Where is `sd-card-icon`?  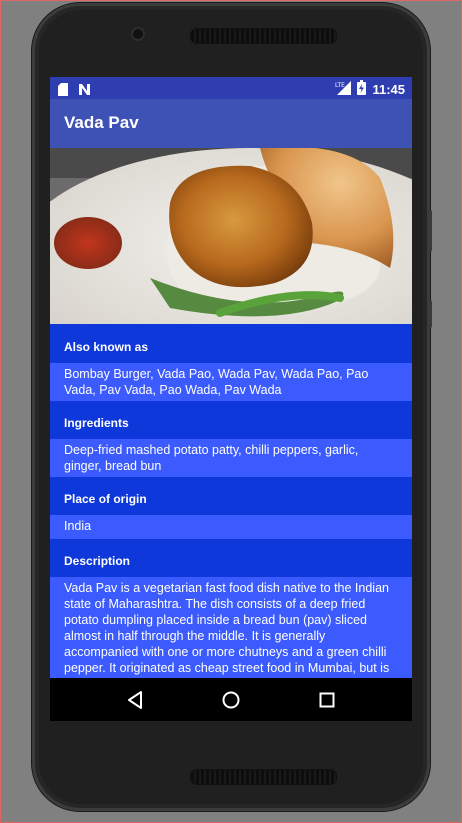
sd-card-icon is located at coordinates (63, 90).